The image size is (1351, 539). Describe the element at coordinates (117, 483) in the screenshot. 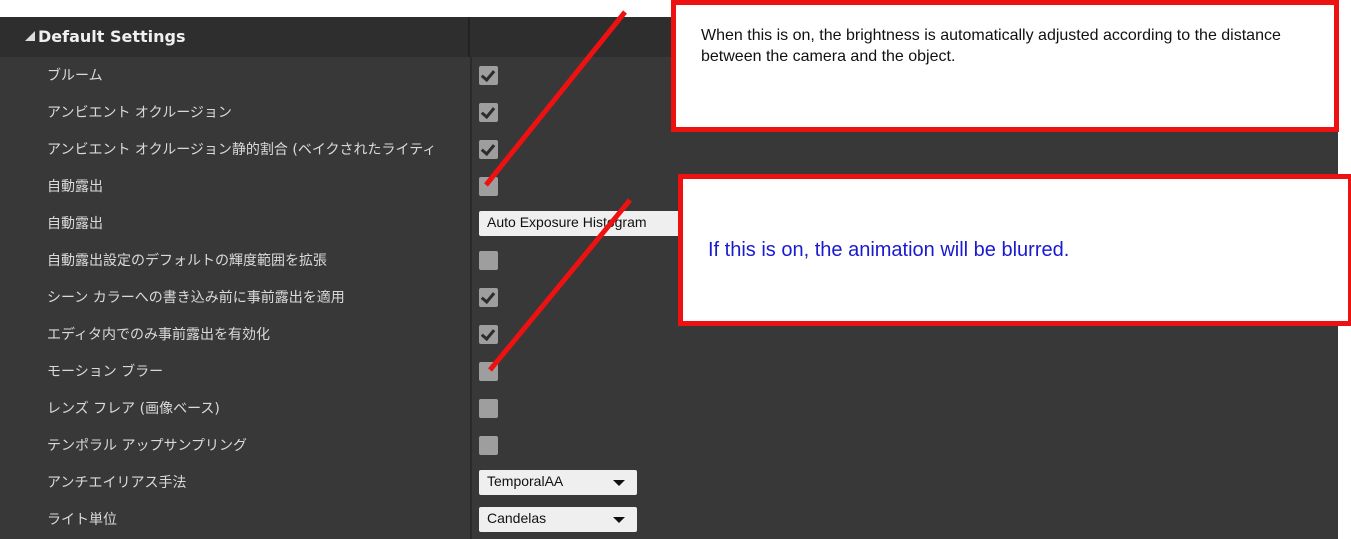

I see `row-label: アンチエイリアス手法` at that location.